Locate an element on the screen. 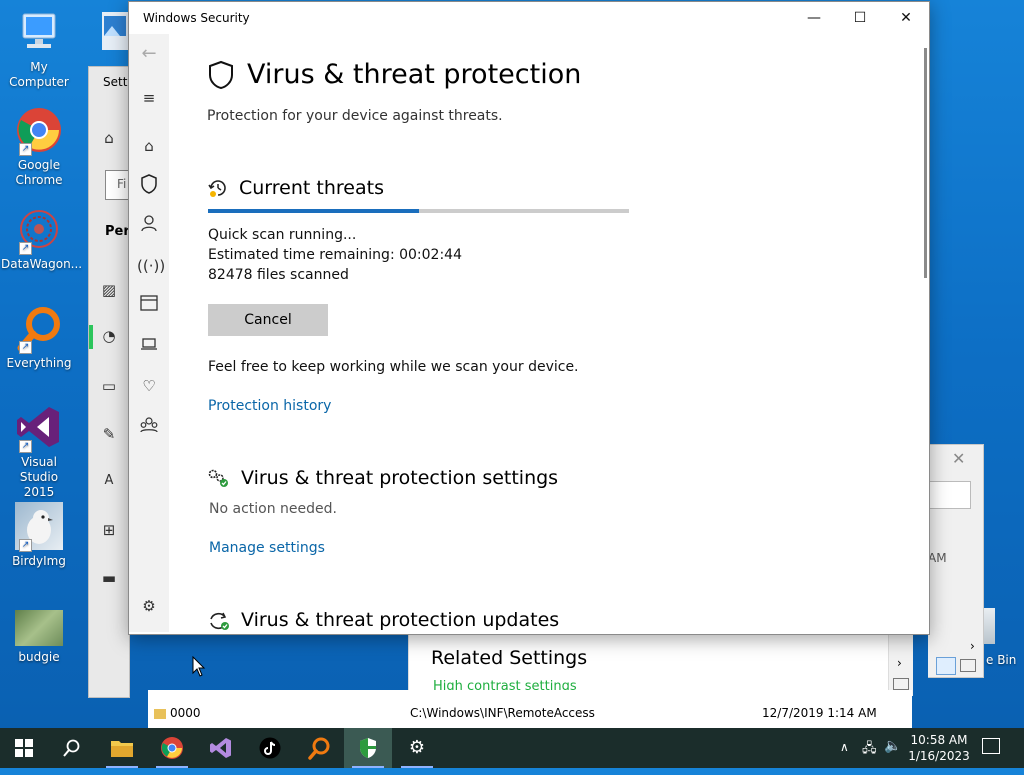 This screenshot has width=1024, height=775. search-icon is located at coordinates (72, 748).